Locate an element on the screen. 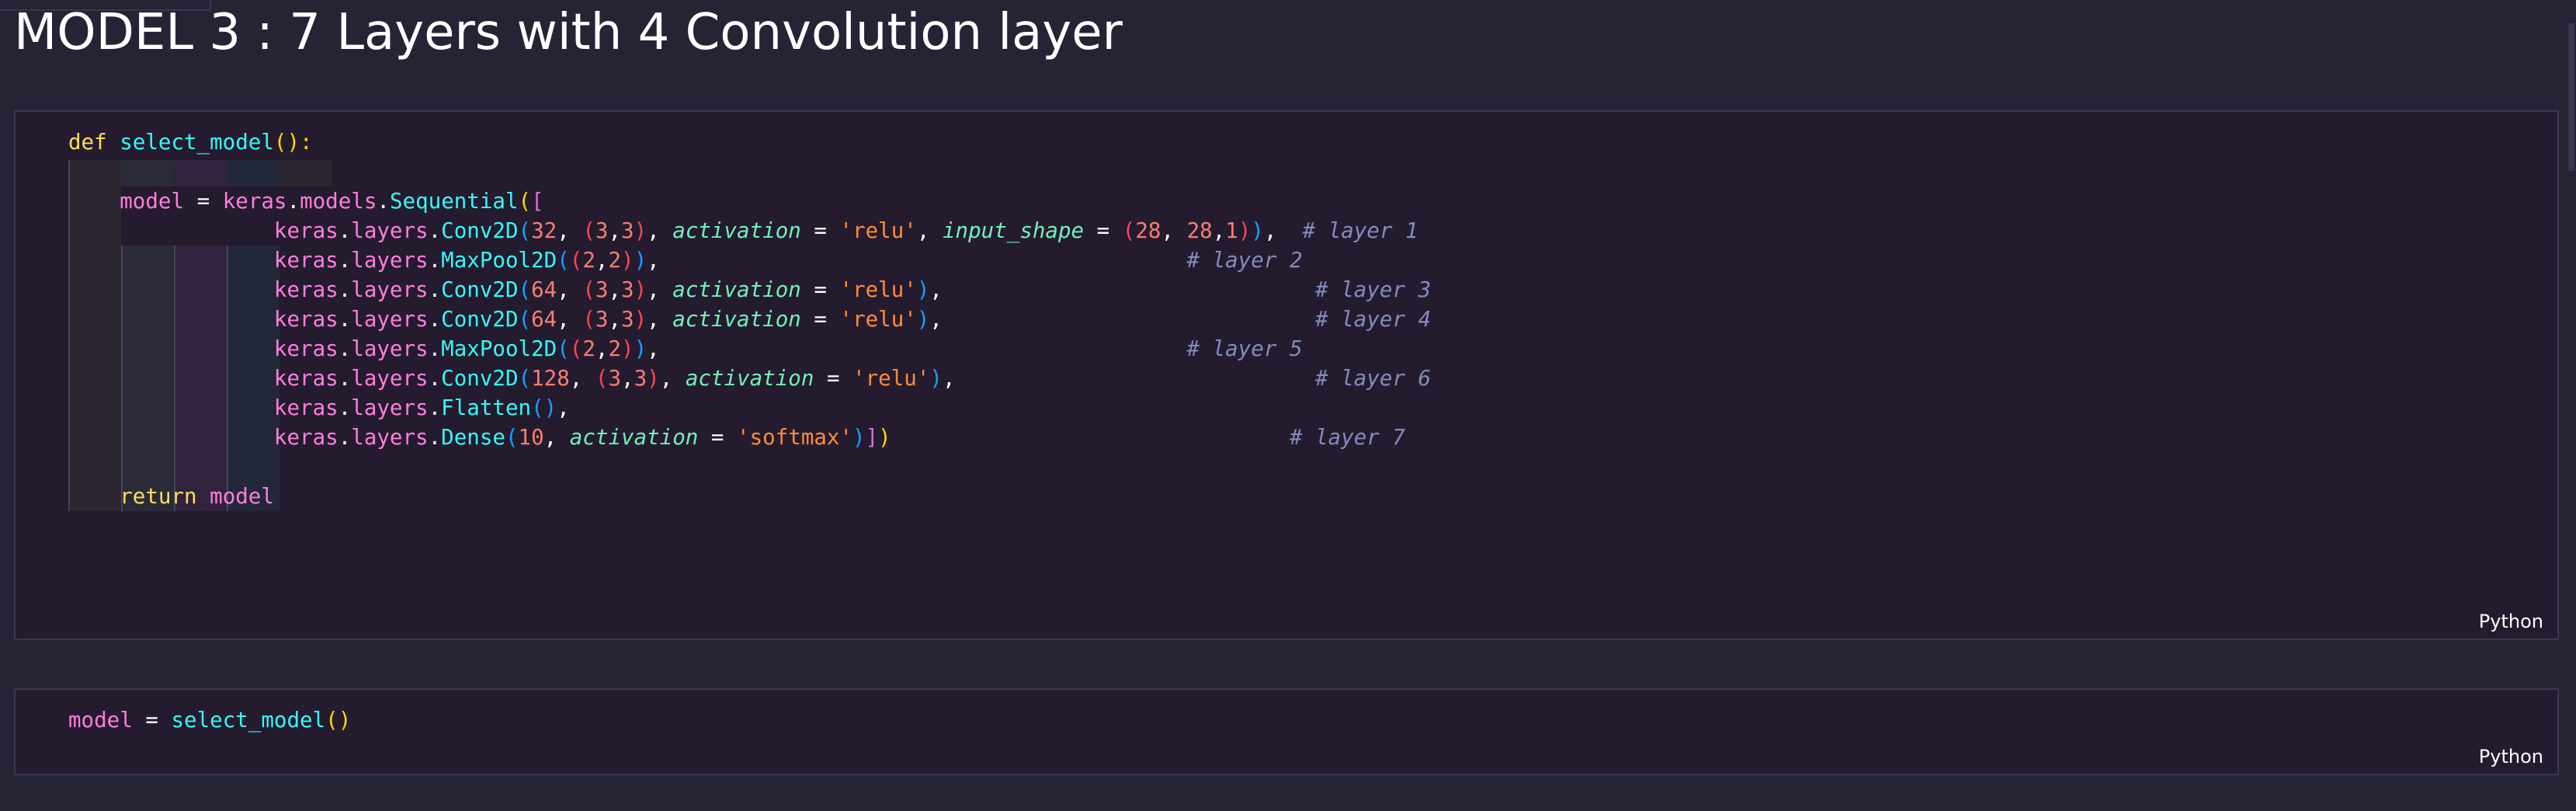 The height and width of the screenshot is (811, 2576). code-line: model = keras.models.Sequential([ is located at coordinates (749, 201).